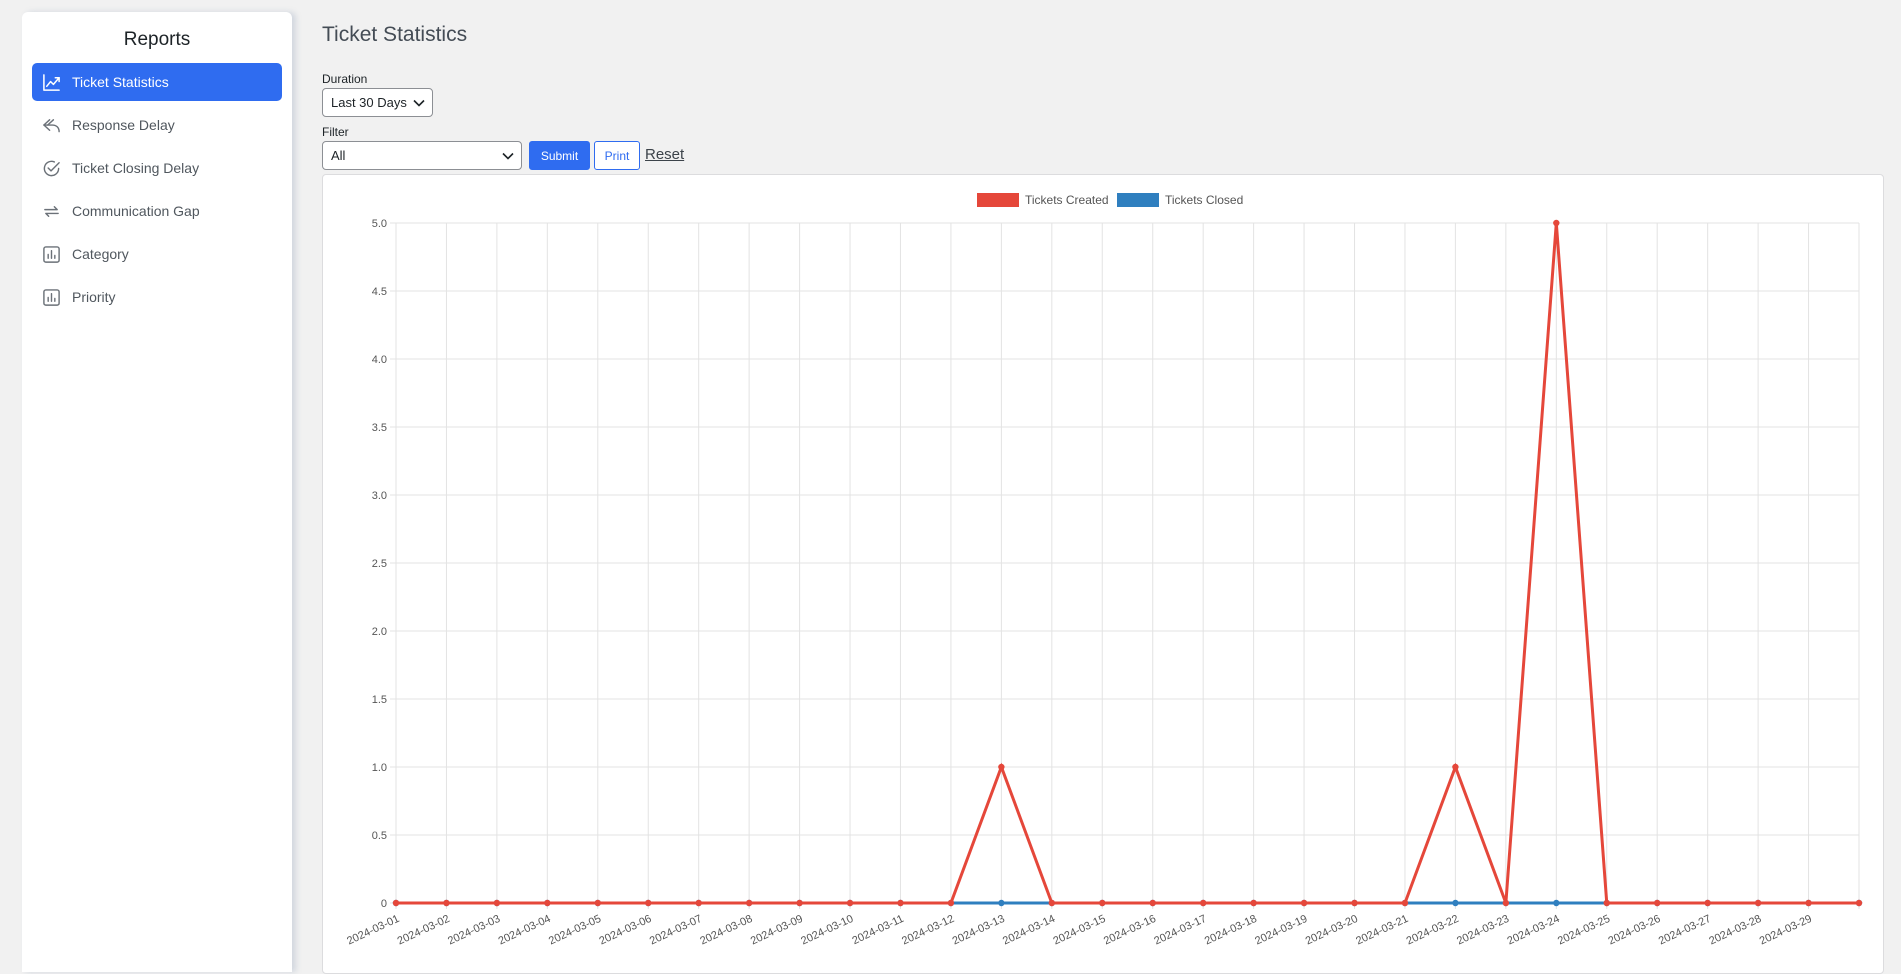  Describe the element at coordinates (664, 154) in the screenshot. I see `reset-link: Reset` at that location.